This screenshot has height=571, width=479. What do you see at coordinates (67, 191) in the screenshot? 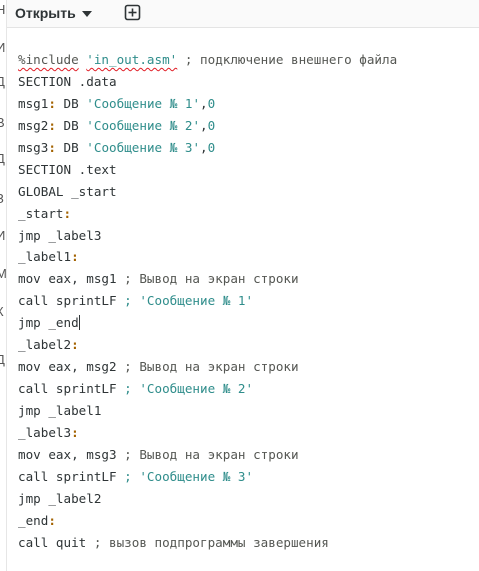
I see `code-line: GLOBAL _start` at bounding box center [67, 191].